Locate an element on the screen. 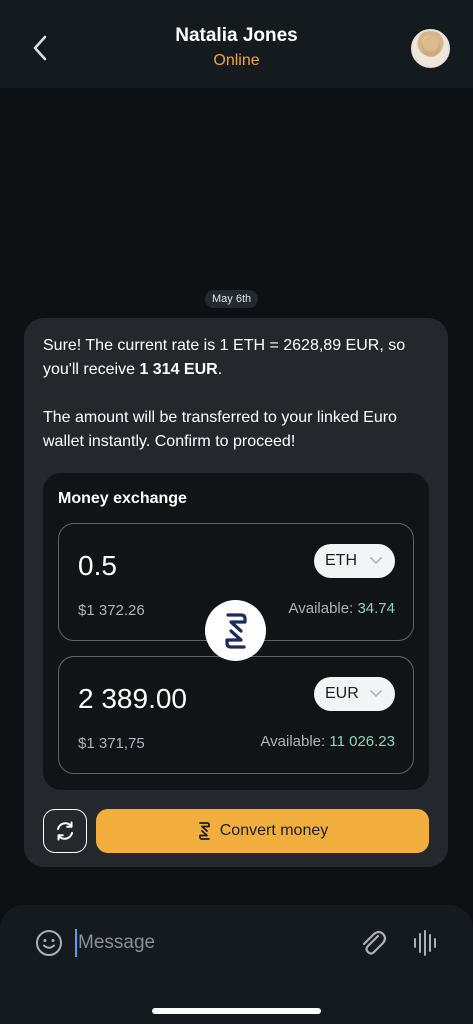  smiley-icon is located at coordinates (49, 943).